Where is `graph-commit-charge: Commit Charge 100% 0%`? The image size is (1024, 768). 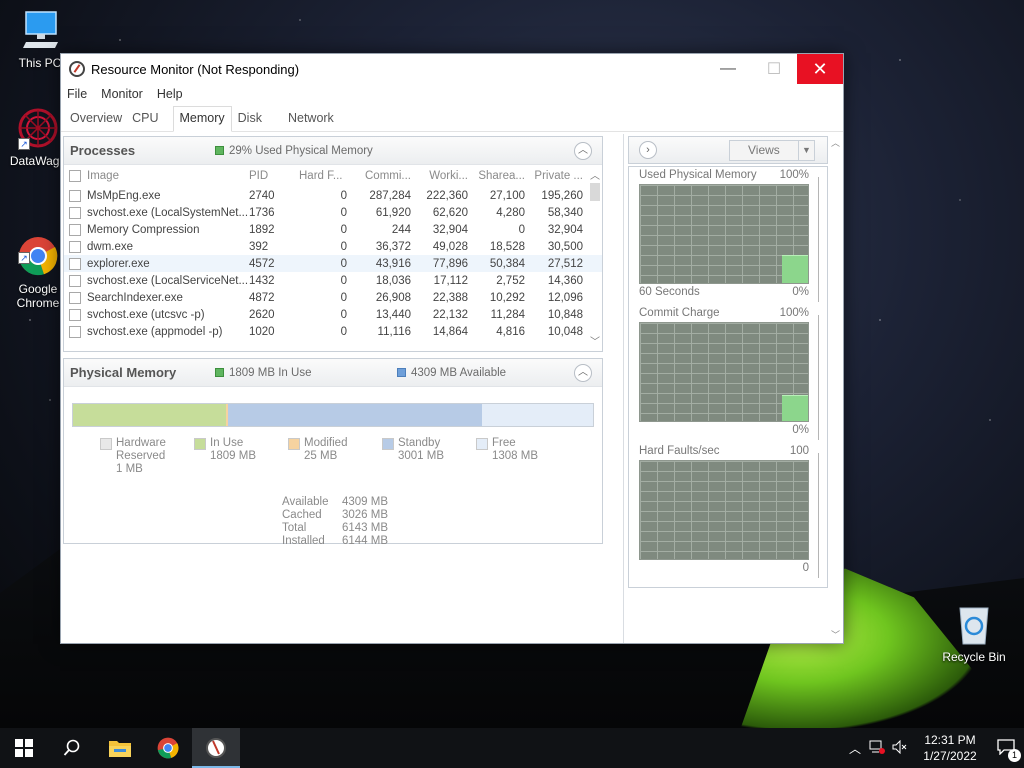 graph-commit-charge: Commit Charge 100% 0% is located at coordinates (729, 373).